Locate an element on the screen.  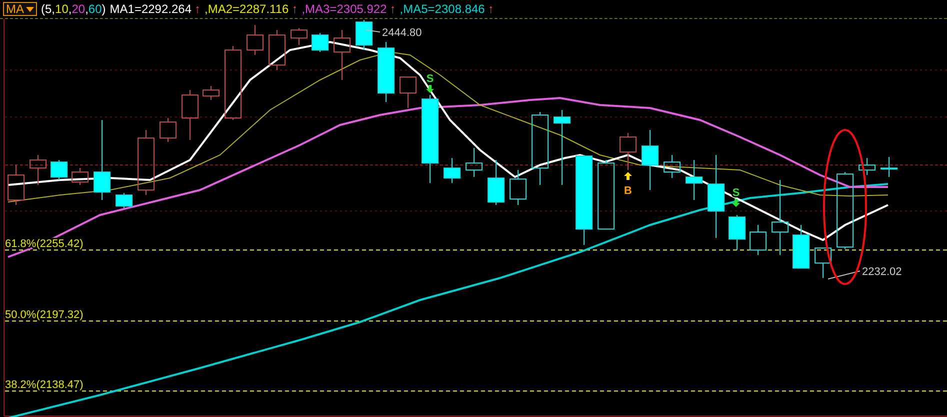
fibonacci-level-label: 38.2%(2138.47) is located at coordinates (44, 385).